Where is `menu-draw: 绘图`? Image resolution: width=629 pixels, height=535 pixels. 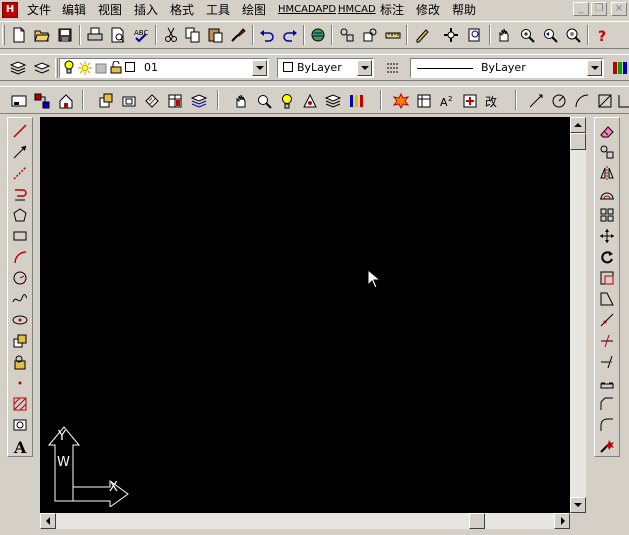 menu-draw: 绘图 is located at coordinates (254, 10).